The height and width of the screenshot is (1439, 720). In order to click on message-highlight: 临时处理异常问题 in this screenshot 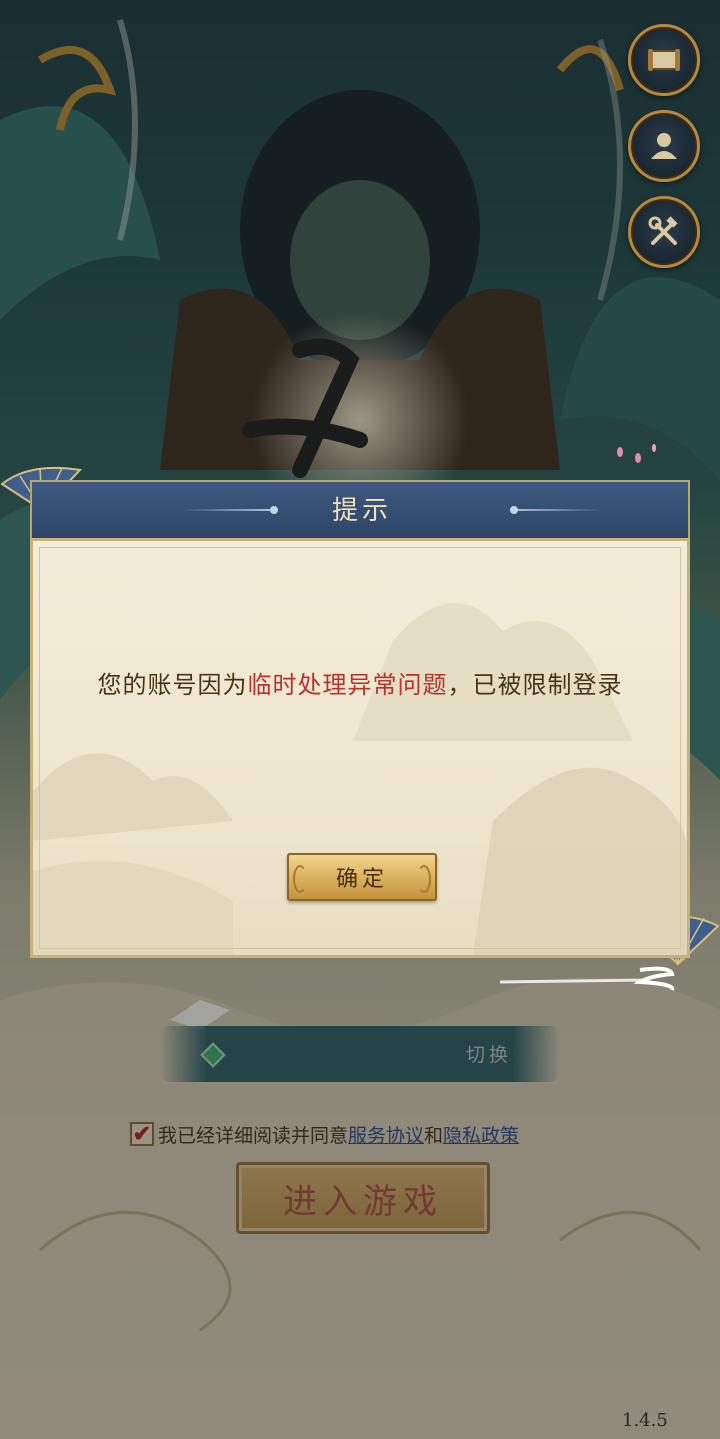, I will do `click(347, 685)`.